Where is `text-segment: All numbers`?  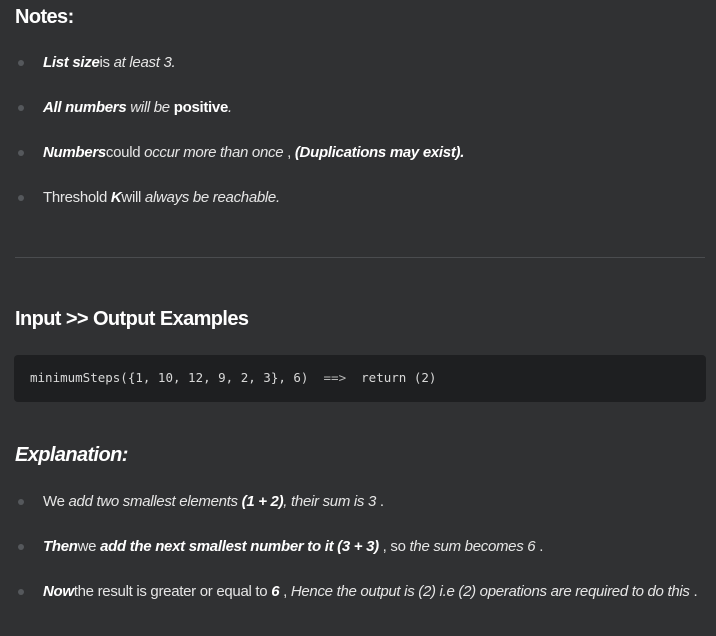 text-segment: All numbers is located at coordinates (85, 107).